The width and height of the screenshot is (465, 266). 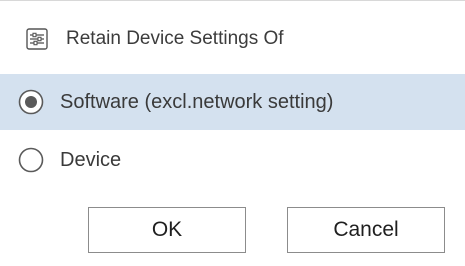 I want to click on cancel-button: Cancel, so click(x=366, y=230).